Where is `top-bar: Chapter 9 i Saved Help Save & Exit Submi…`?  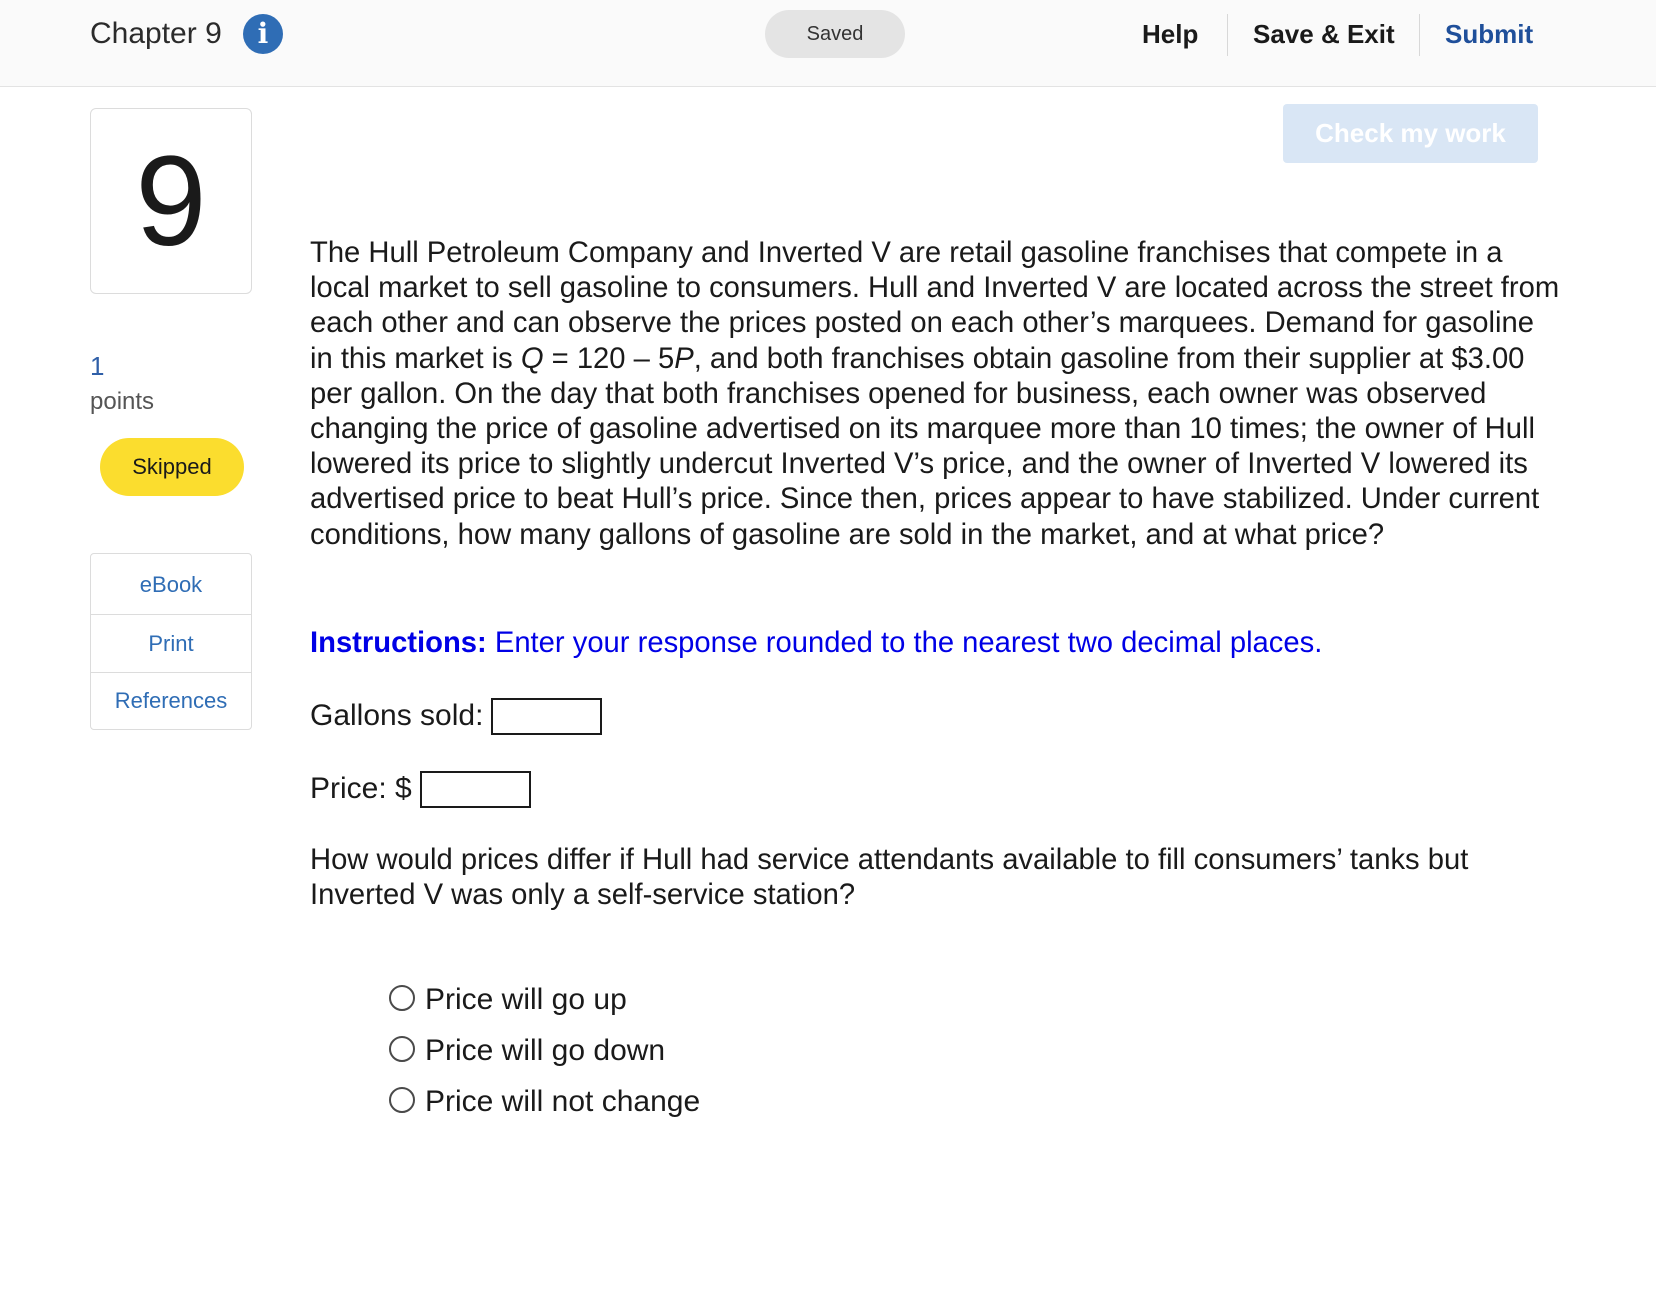
top-bar: Chapter 9 i Saved Help Save & Exit Submi… is located at coordinates (828, 43).